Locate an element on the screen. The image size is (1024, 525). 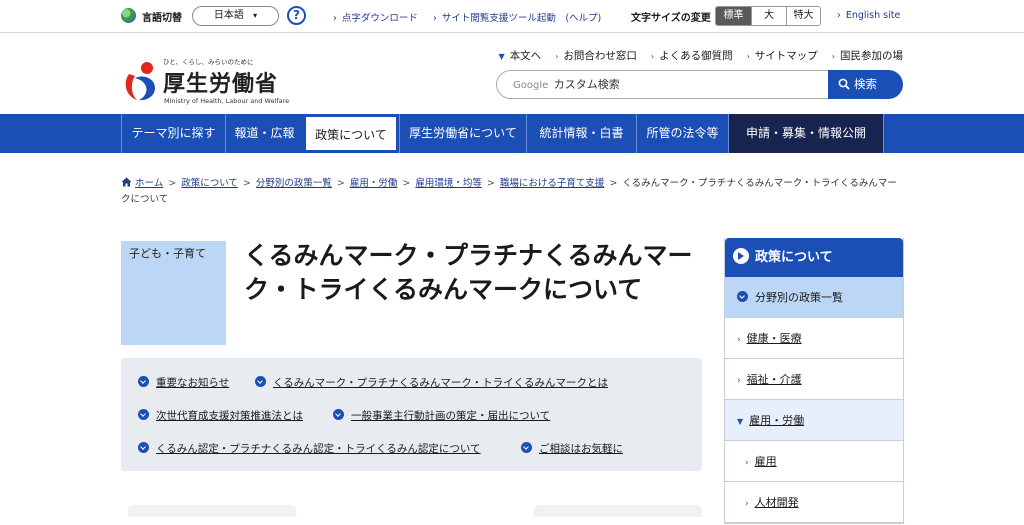
breadcrumb-home: ホーム is located at coordinates (149, 183).